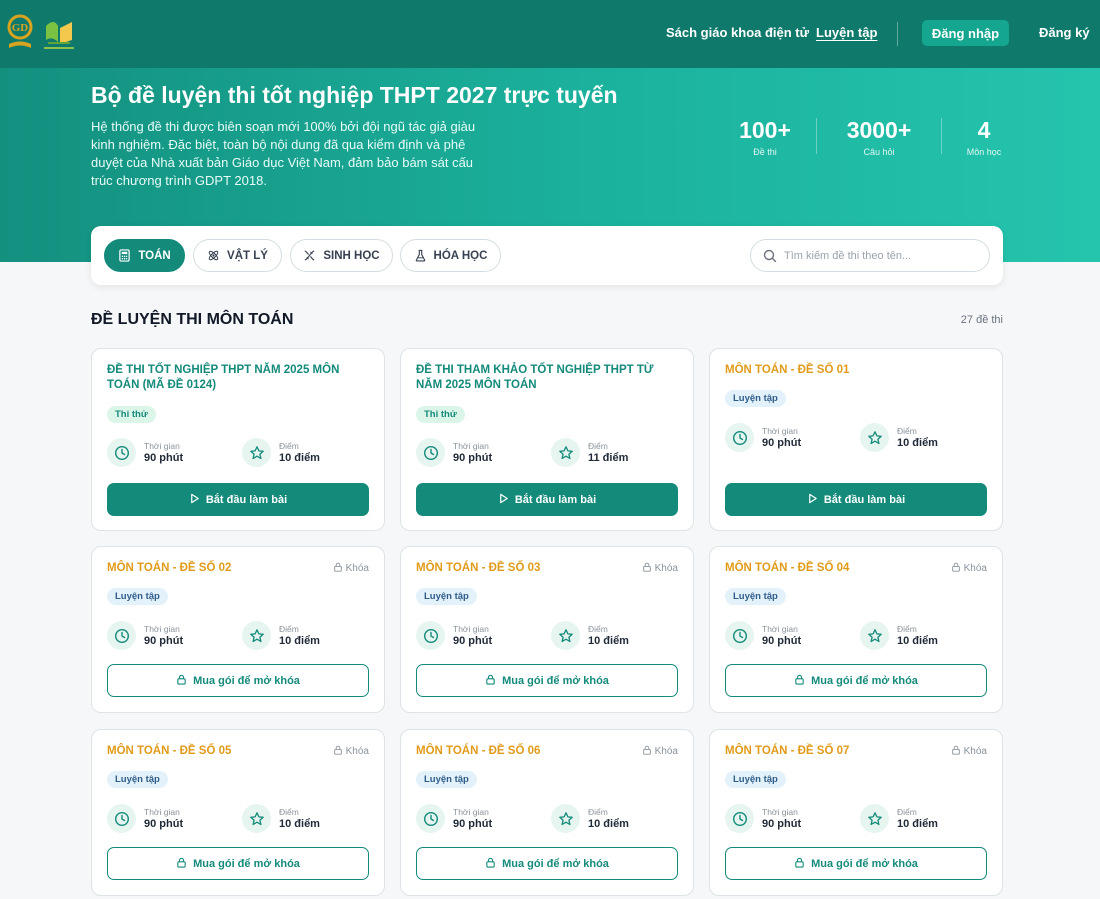  I want to click on gd-logo-icon: GD, so click(20, 33).